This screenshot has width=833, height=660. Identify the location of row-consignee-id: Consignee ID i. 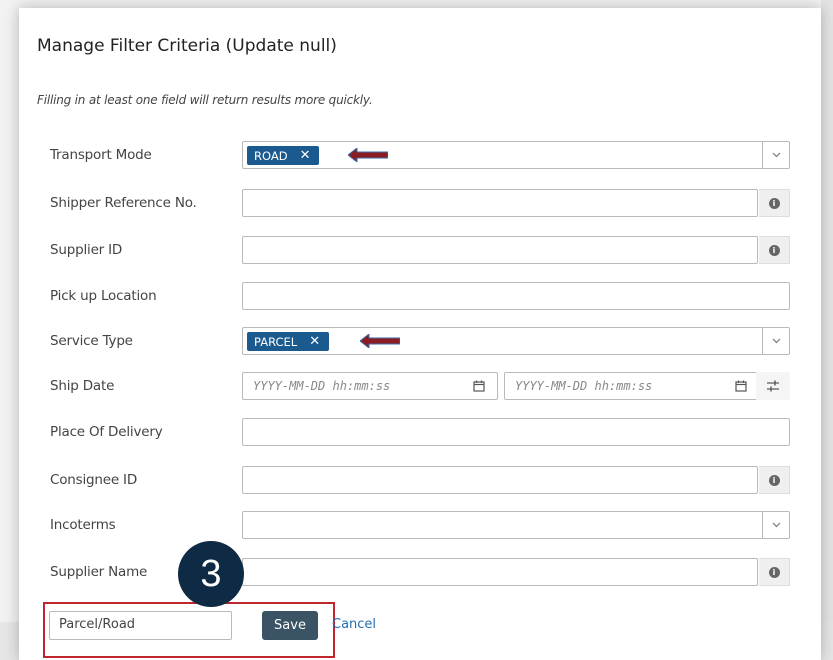
(420, 480).